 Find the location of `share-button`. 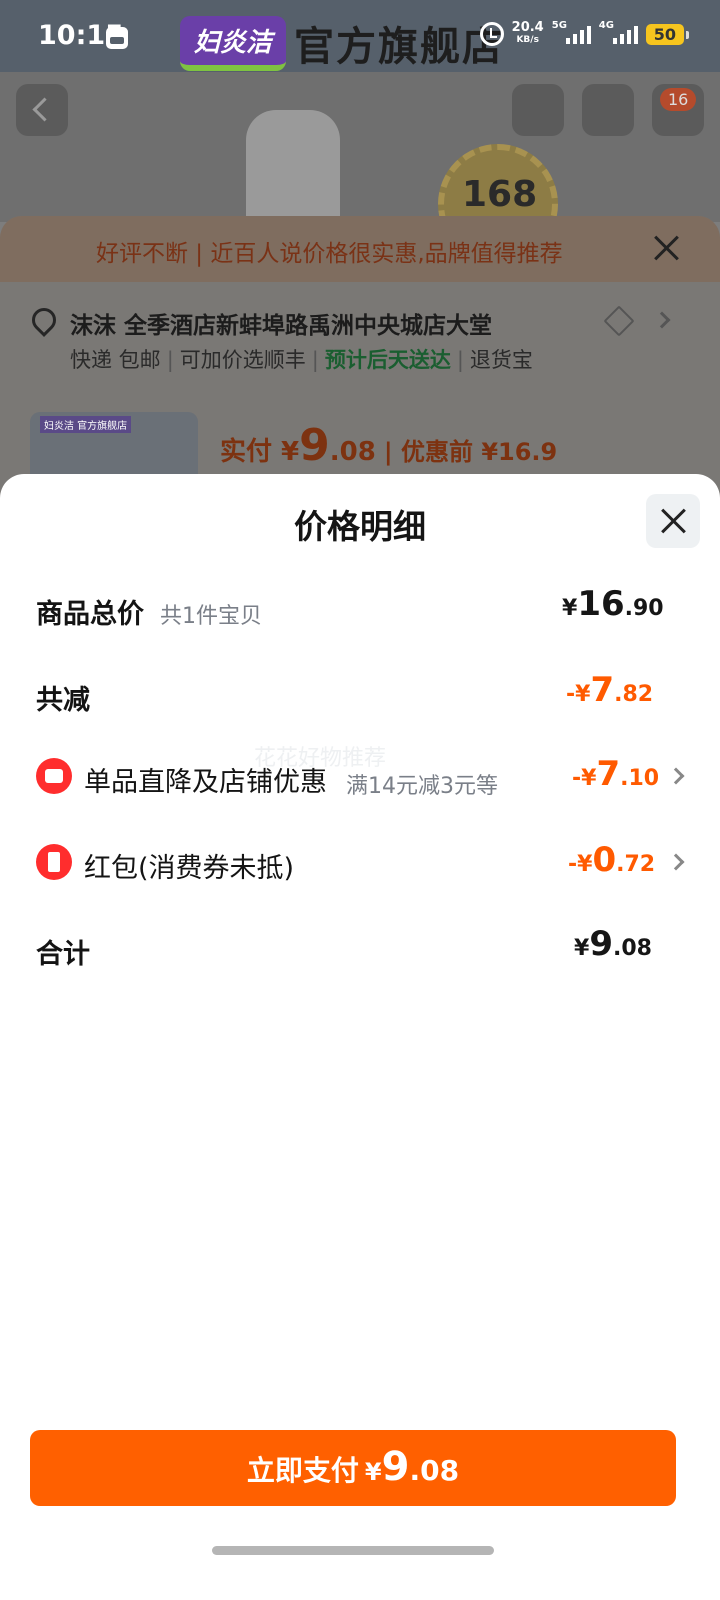

share-button is located at coordinates (538, 110).